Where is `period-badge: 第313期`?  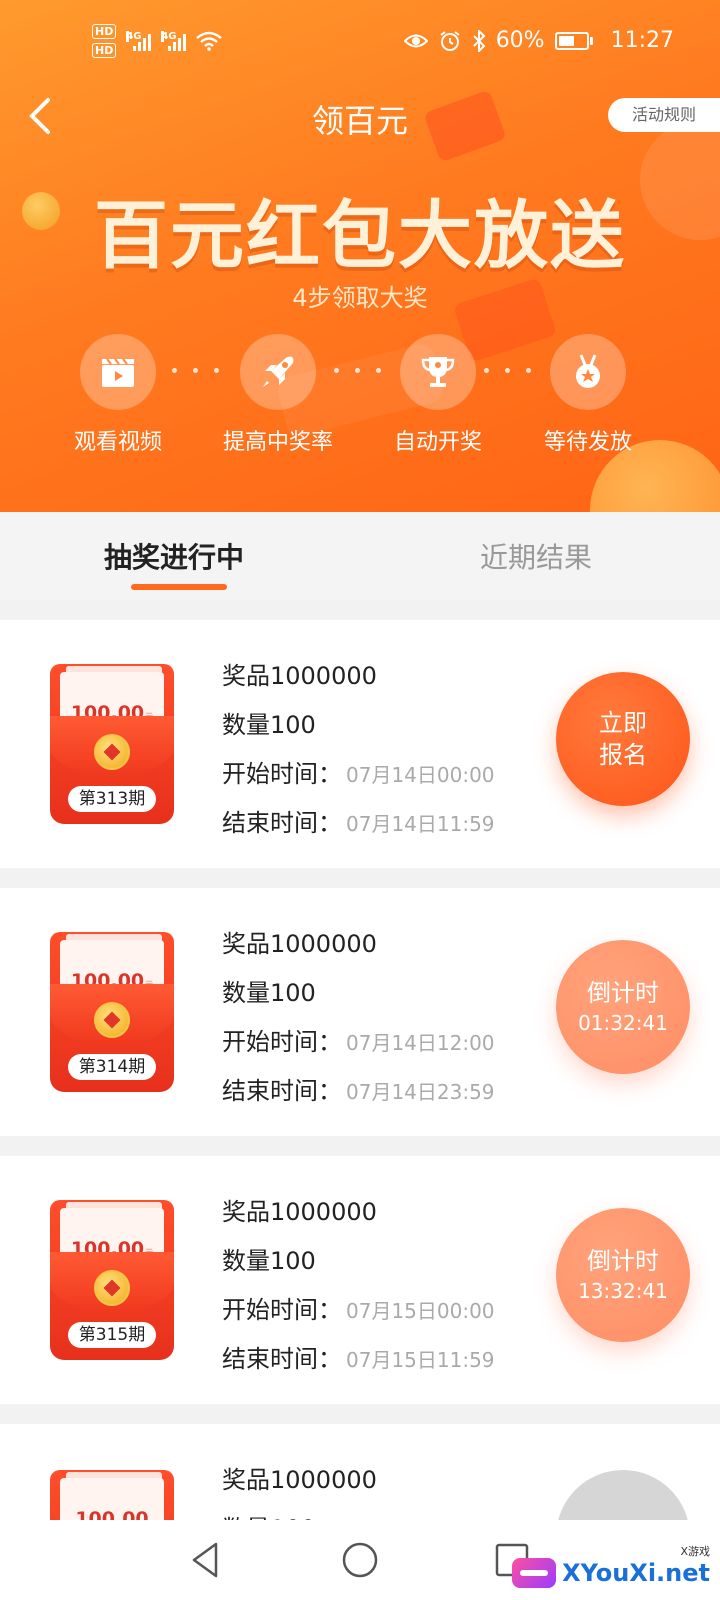 period-badge: 第313期 is located at coordinates (112, 799).